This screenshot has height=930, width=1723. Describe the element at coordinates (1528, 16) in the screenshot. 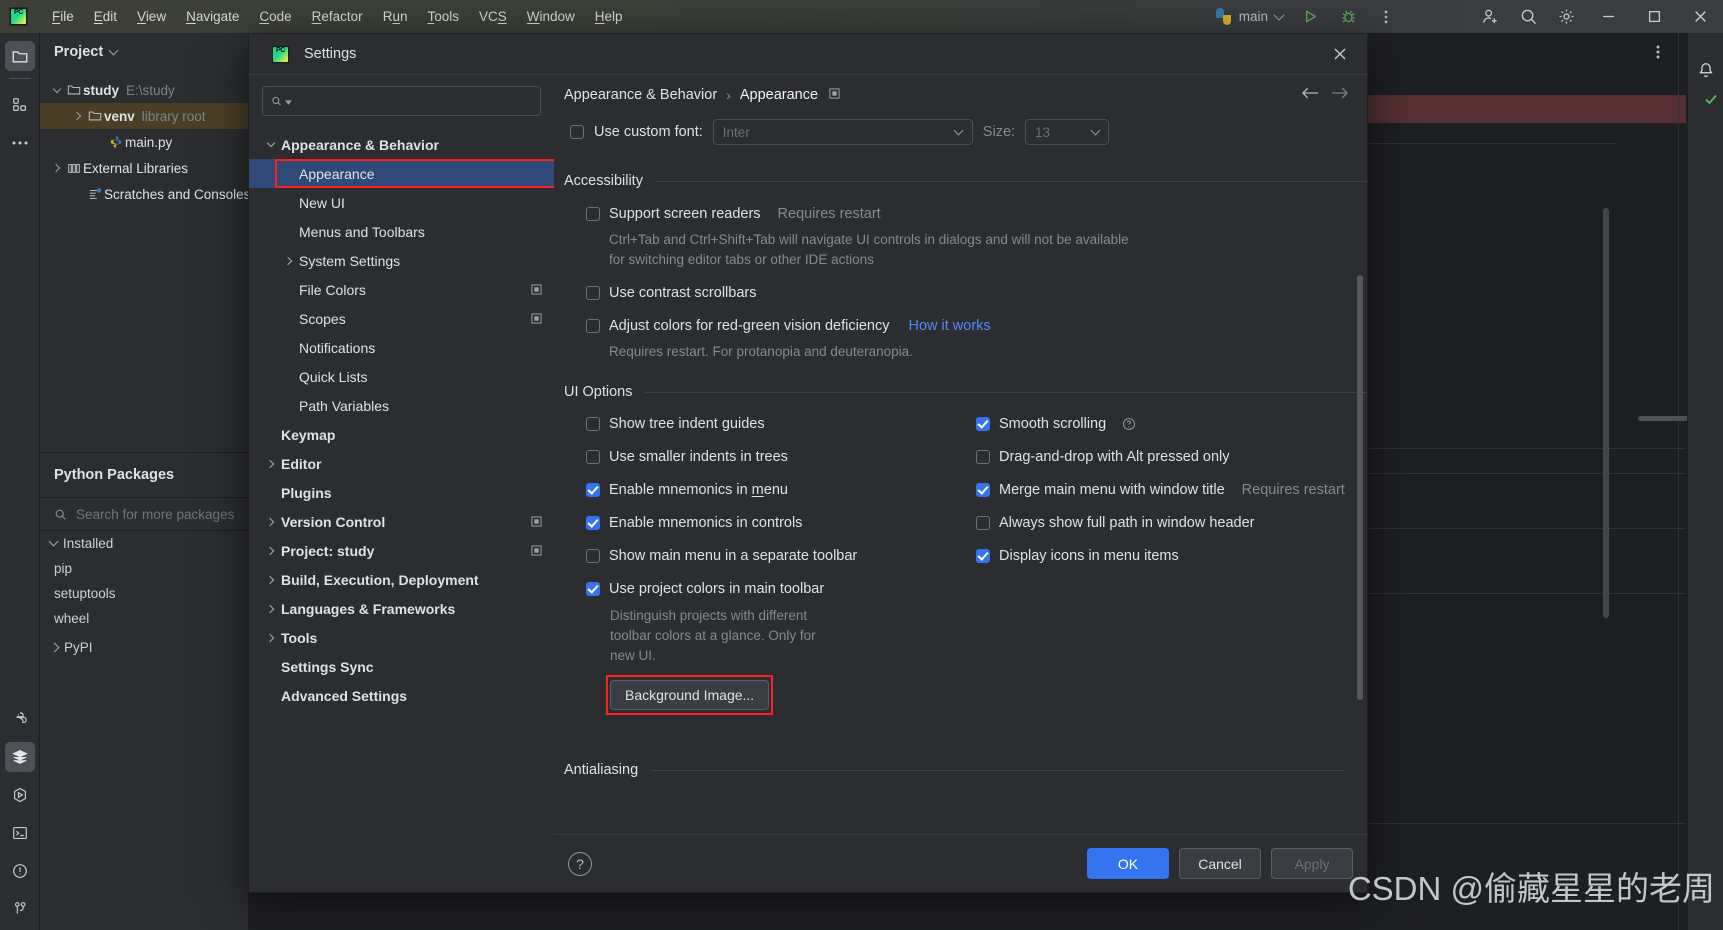

I see `search-icon` at that location.